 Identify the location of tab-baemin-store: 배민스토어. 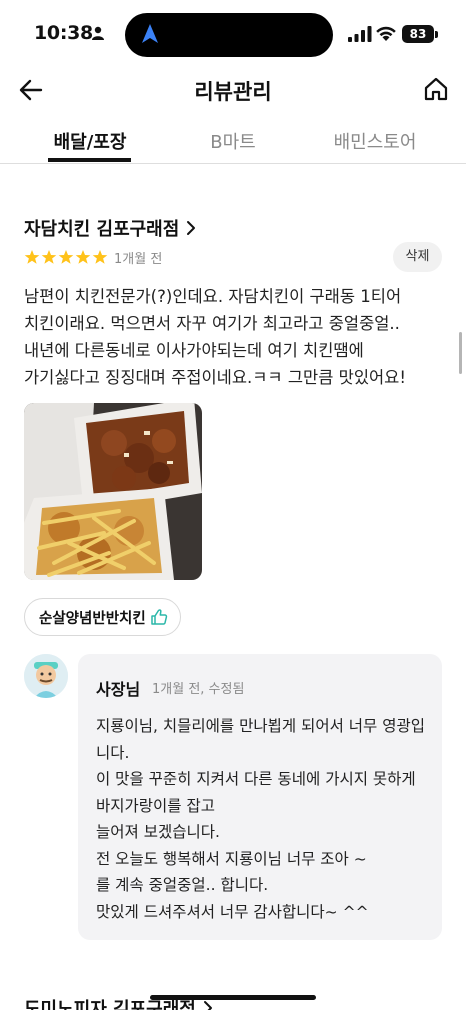
(375, 141).